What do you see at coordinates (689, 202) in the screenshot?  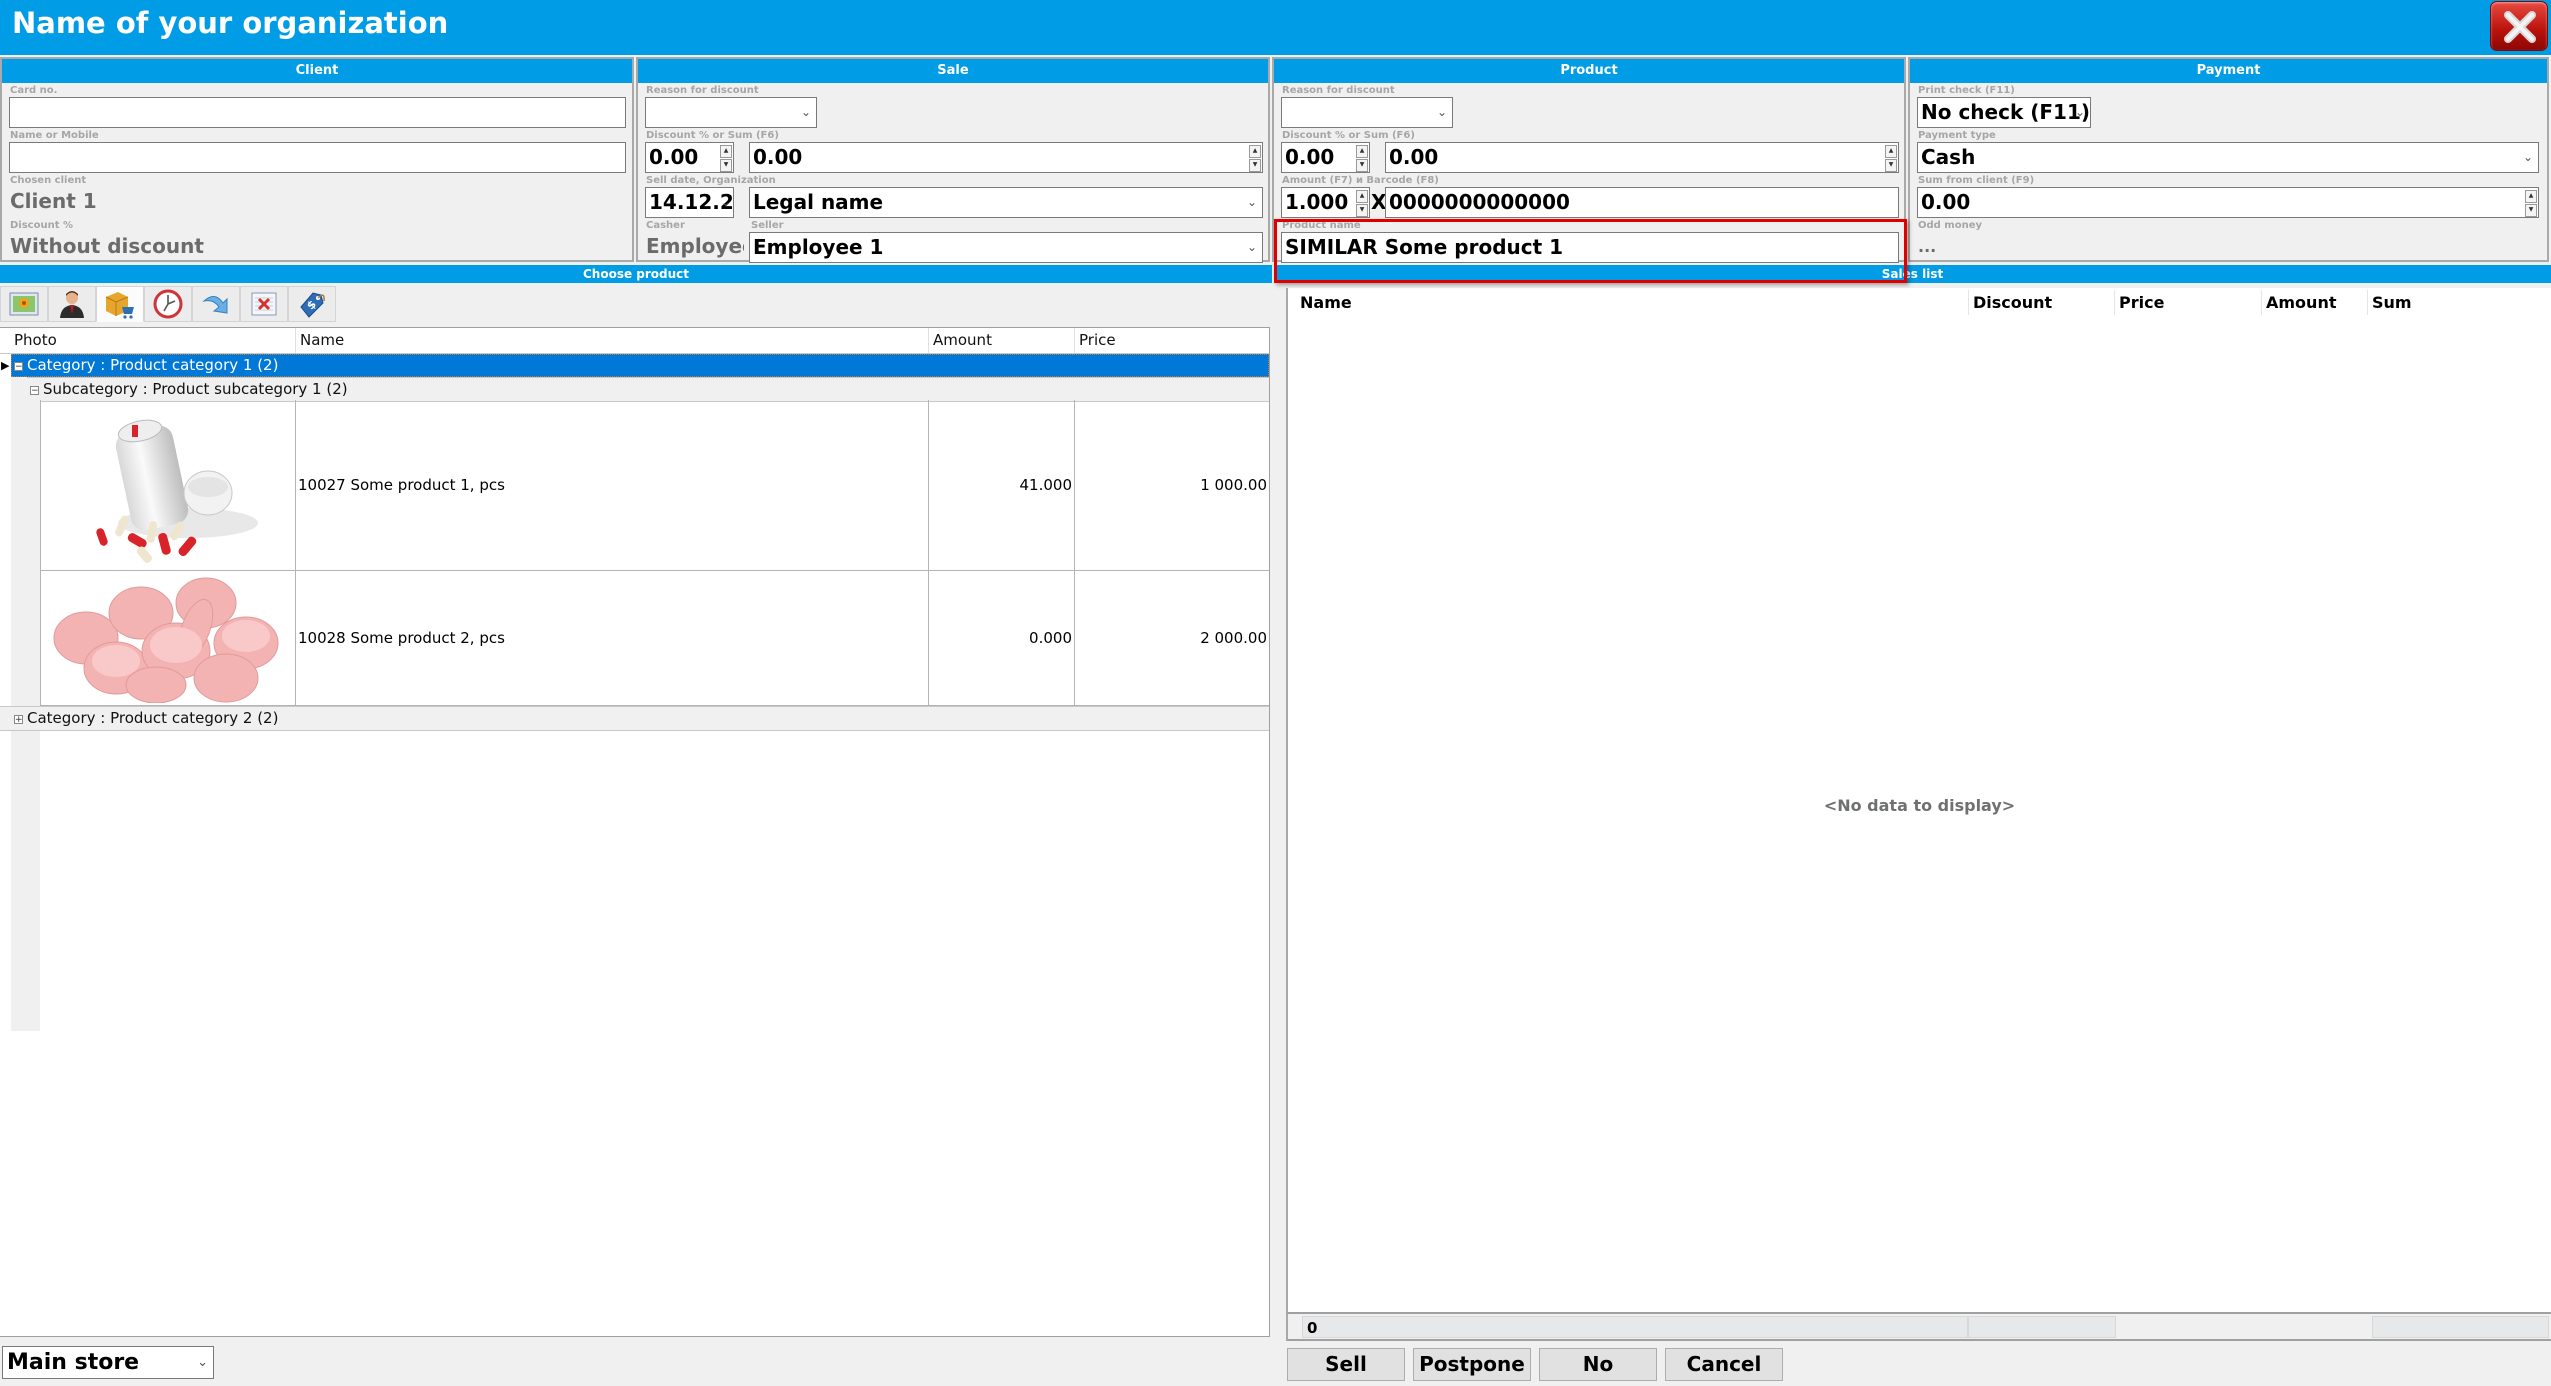 I see `sell-date-picker: 14.12.2 ⌄` at bounding box center [689, 202].